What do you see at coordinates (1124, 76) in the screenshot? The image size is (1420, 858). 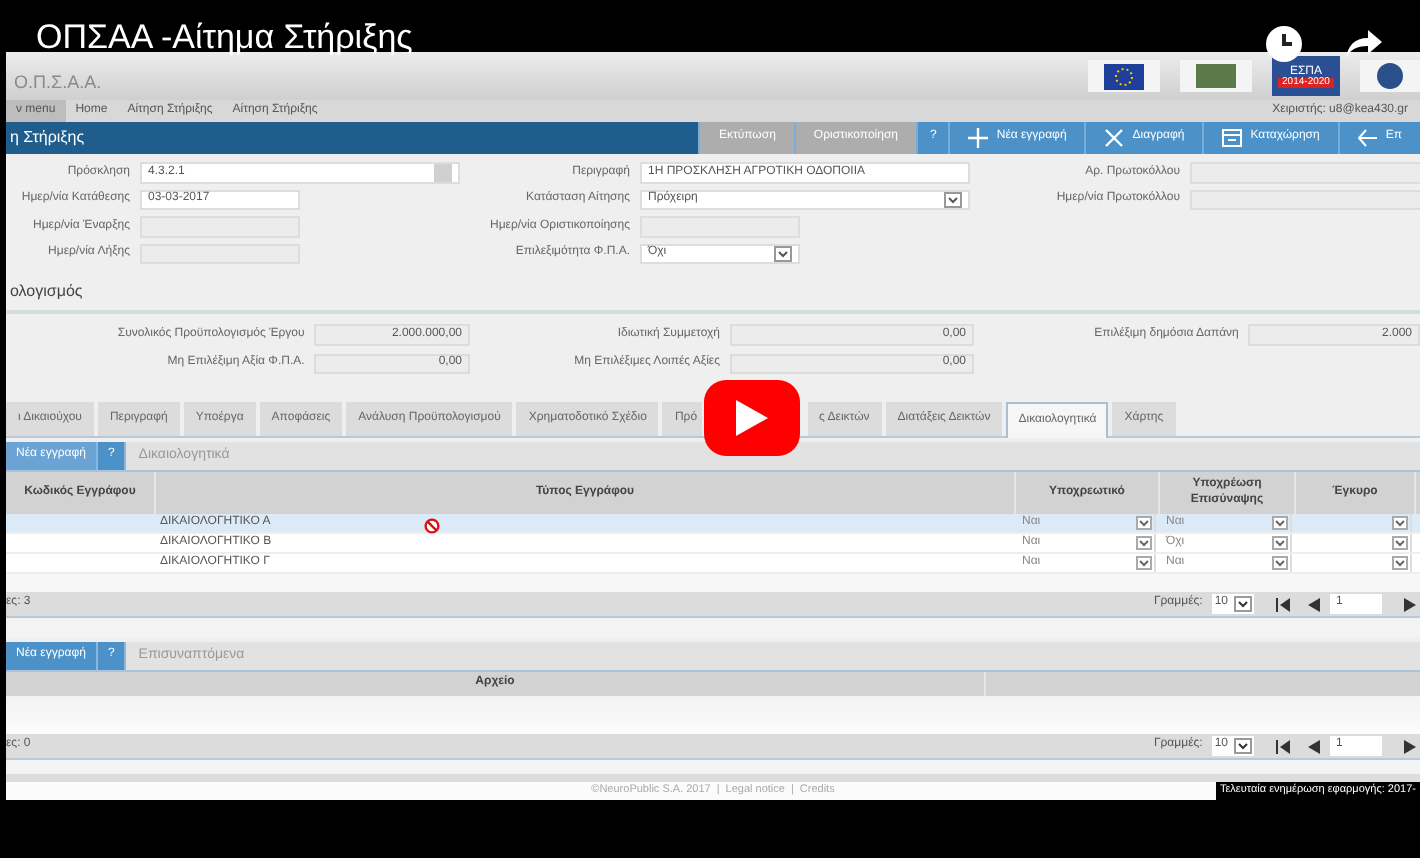 I see `flag-logo` at bounding box center [1124, 76].